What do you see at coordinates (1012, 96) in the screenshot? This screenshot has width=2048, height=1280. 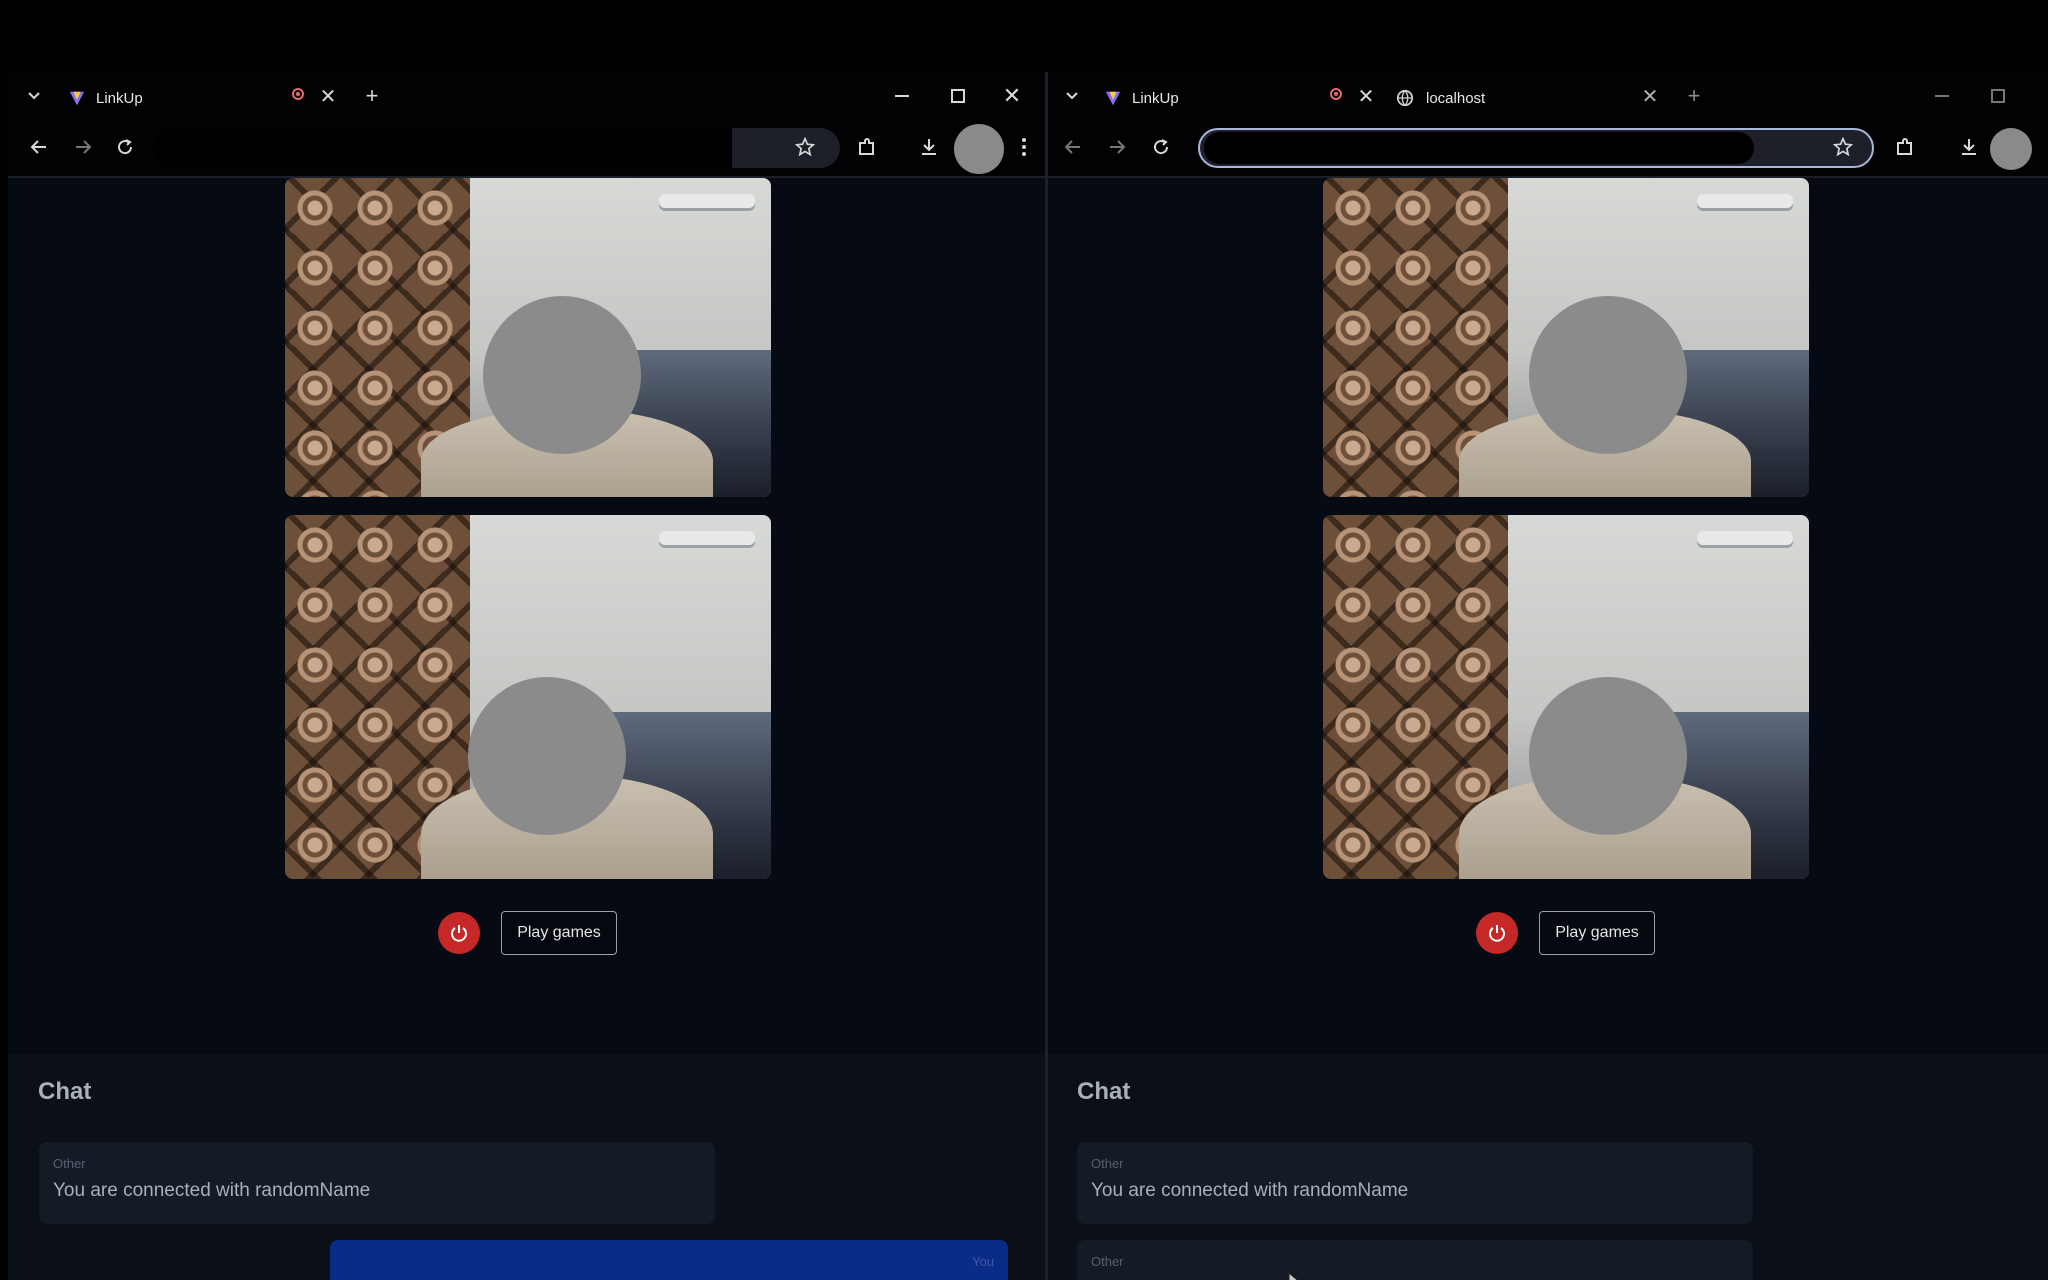 I see `close-window-icon: ✕` at bounding box center [1012, 96].